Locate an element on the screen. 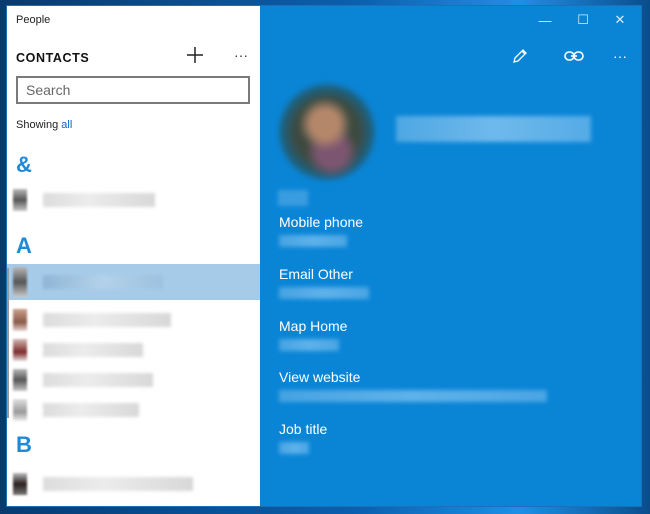 The image size is (650, 514). contacts-header: CONTACTS is located at coordinates (53, 58).